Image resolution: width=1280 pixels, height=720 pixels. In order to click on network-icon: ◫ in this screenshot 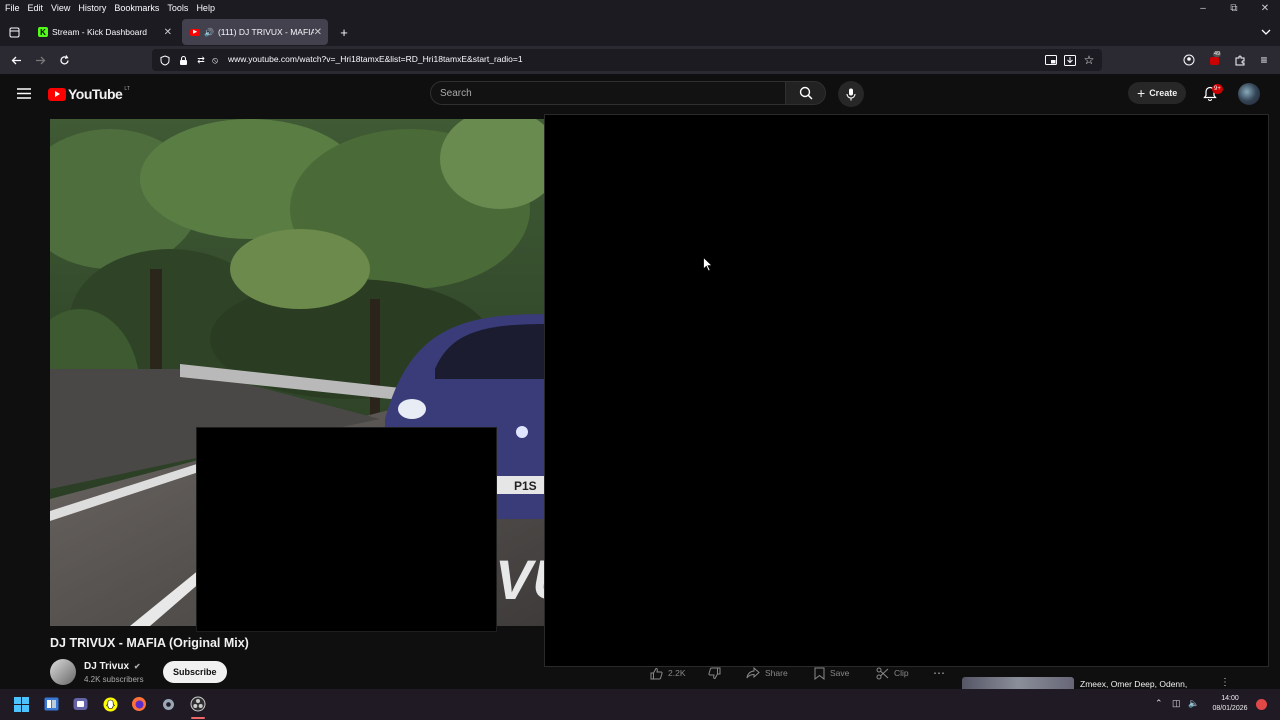, I will do `click(1176, 703)`.